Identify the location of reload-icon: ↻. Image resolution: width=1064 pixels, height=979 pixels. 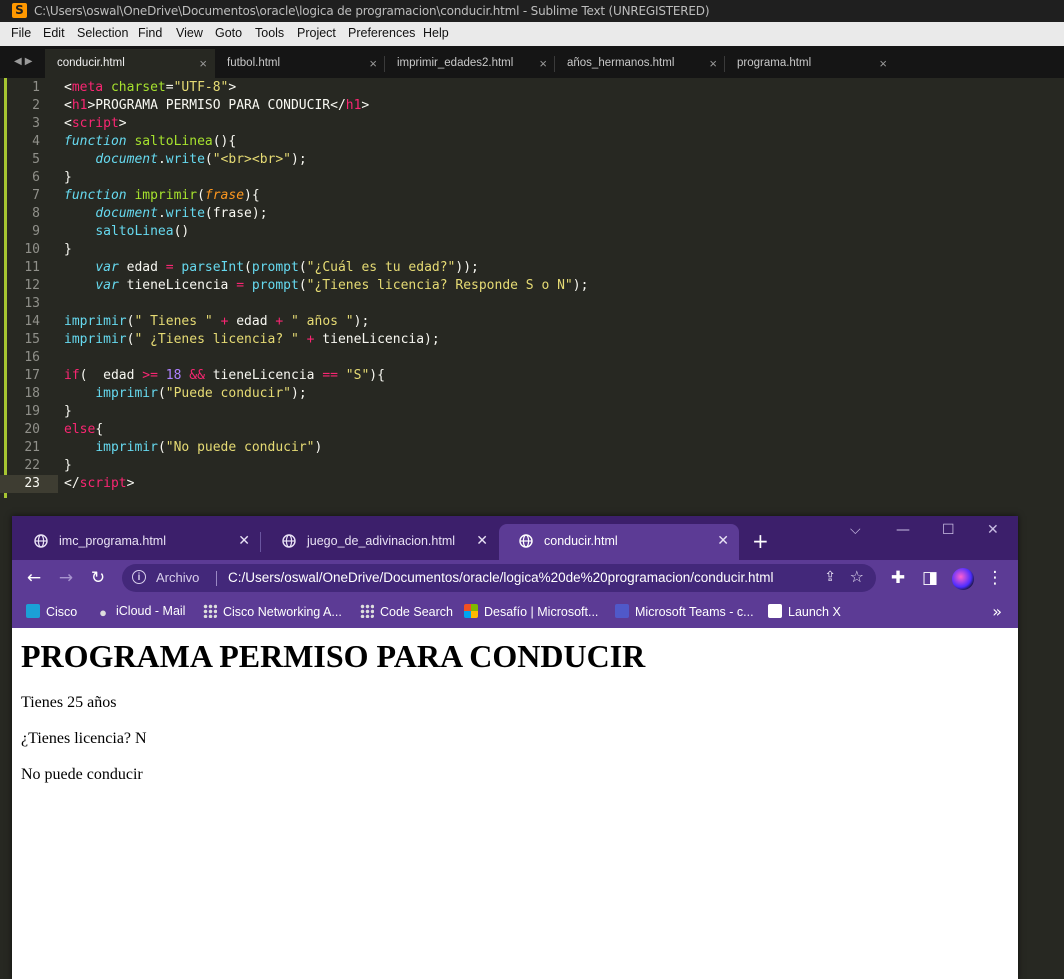
(98, 578).